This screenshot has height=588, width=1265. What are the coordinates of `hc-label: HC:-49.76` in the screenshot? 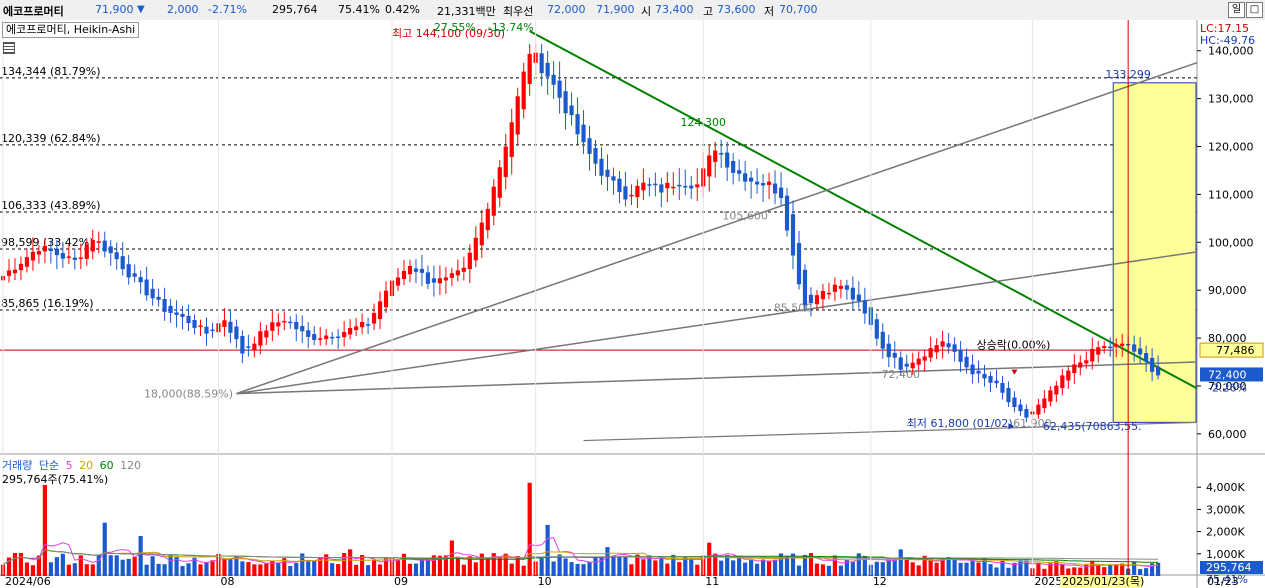 It's located at (1227, 40).